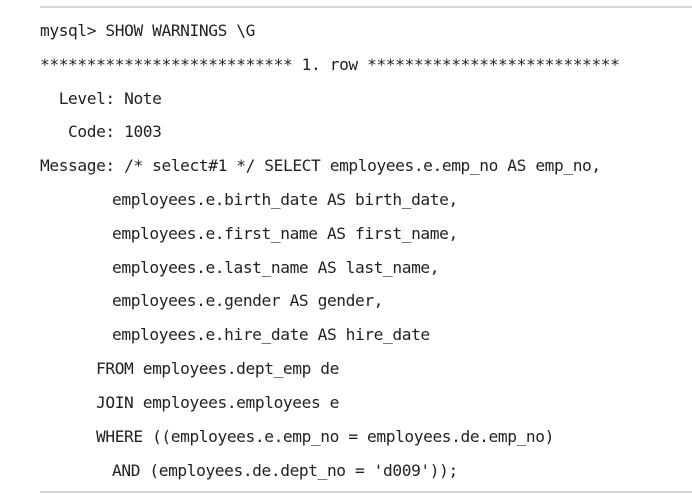 The width and height of the screenshot is (692, 494). Describe the element at coordinates (276, 267) in the screenshot. I see `select-column-last-name: employees.e.last_name AS last_name,` at that location.